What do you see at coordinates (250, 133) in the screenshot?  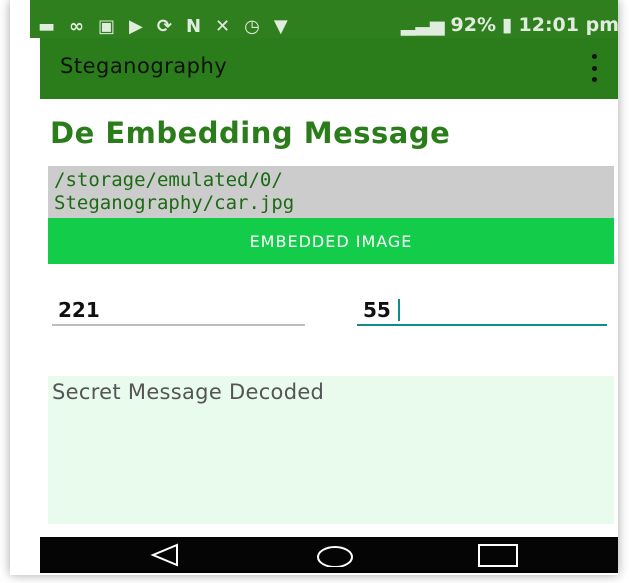 I see `page-title: De Embedding Message` at bounding box center [250, 133].